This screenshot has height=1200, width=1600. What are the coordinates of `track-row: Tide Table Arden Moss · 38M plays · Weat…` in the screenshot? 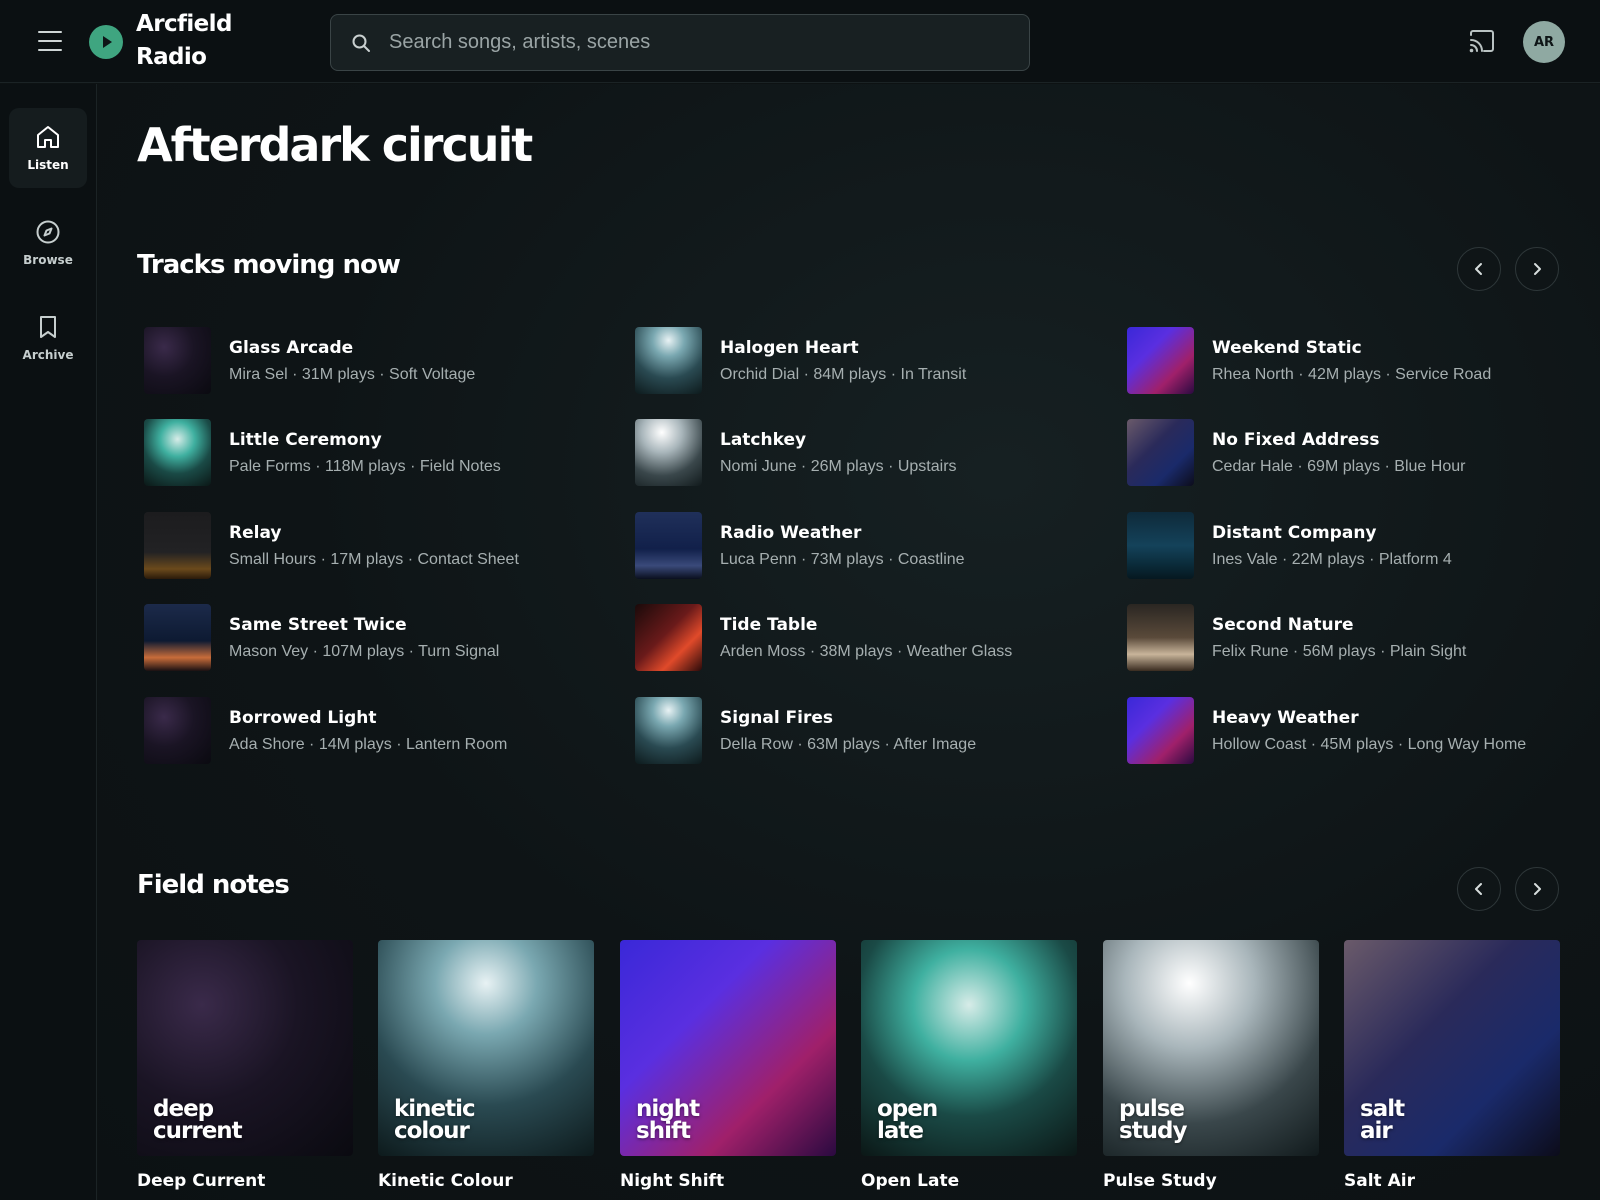 It's located at (855, 638).